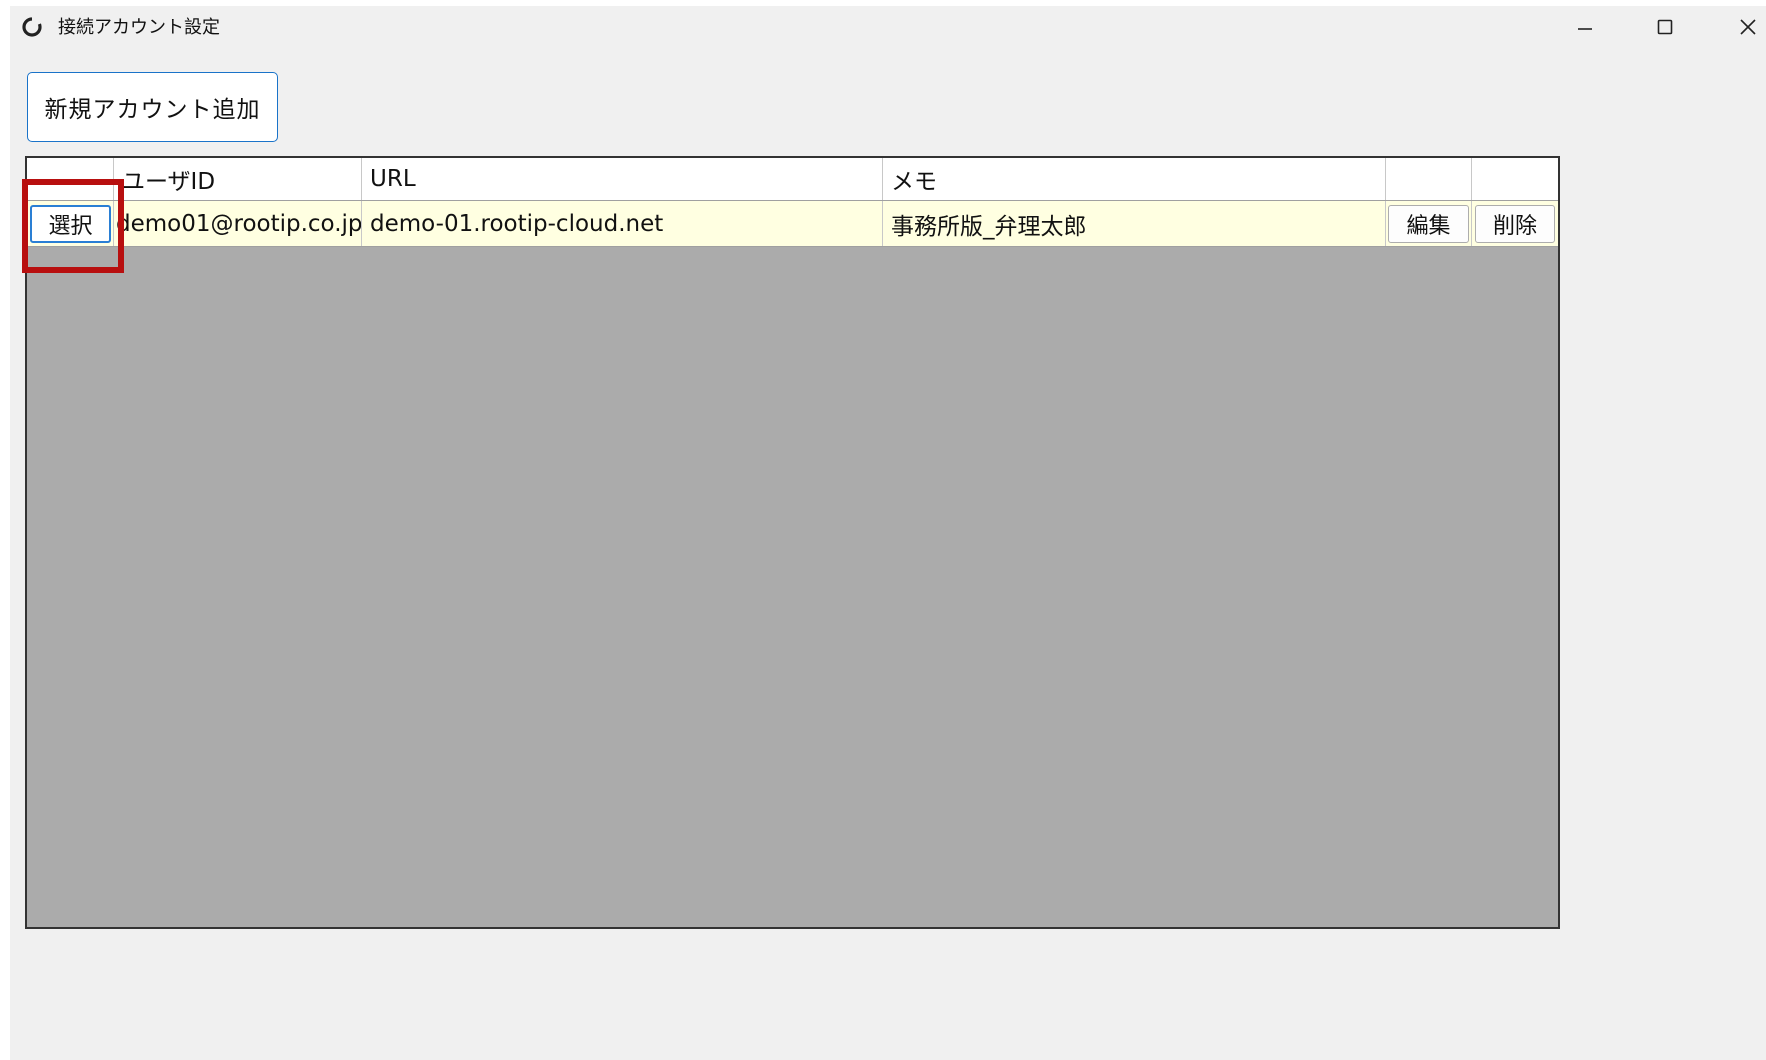 This screenshot has height=1060, width=1766. Describe the element at coordinates (70, 179) in the screenshot. I see `column-header-select` at that location.